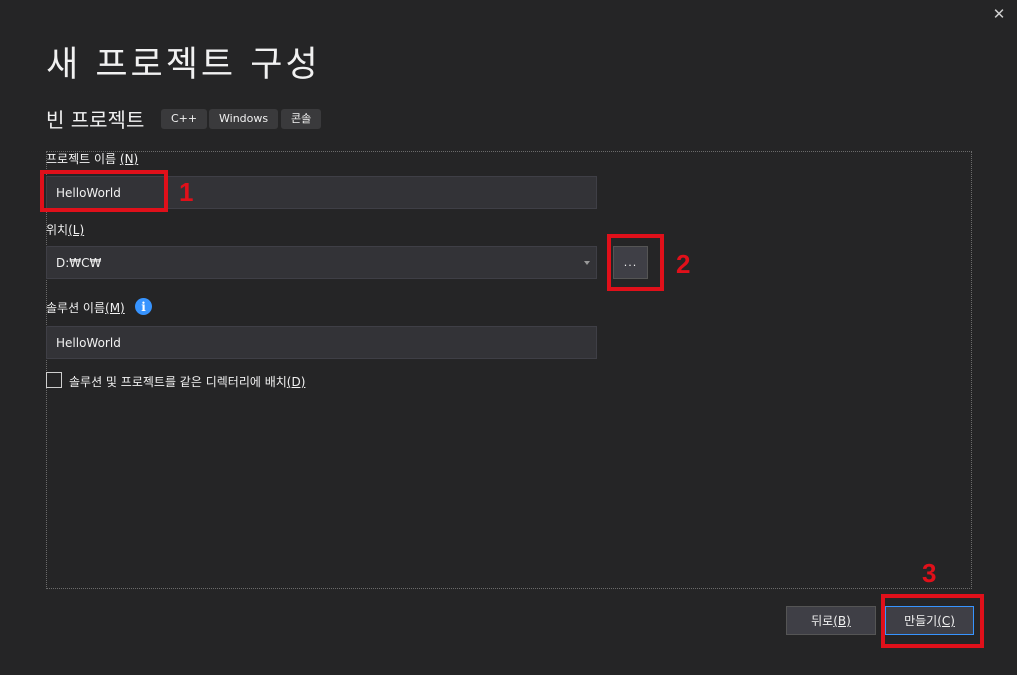  Describe the element at coordinates (143, 306) in the screenshot. I see `info-icon: i` at that location.